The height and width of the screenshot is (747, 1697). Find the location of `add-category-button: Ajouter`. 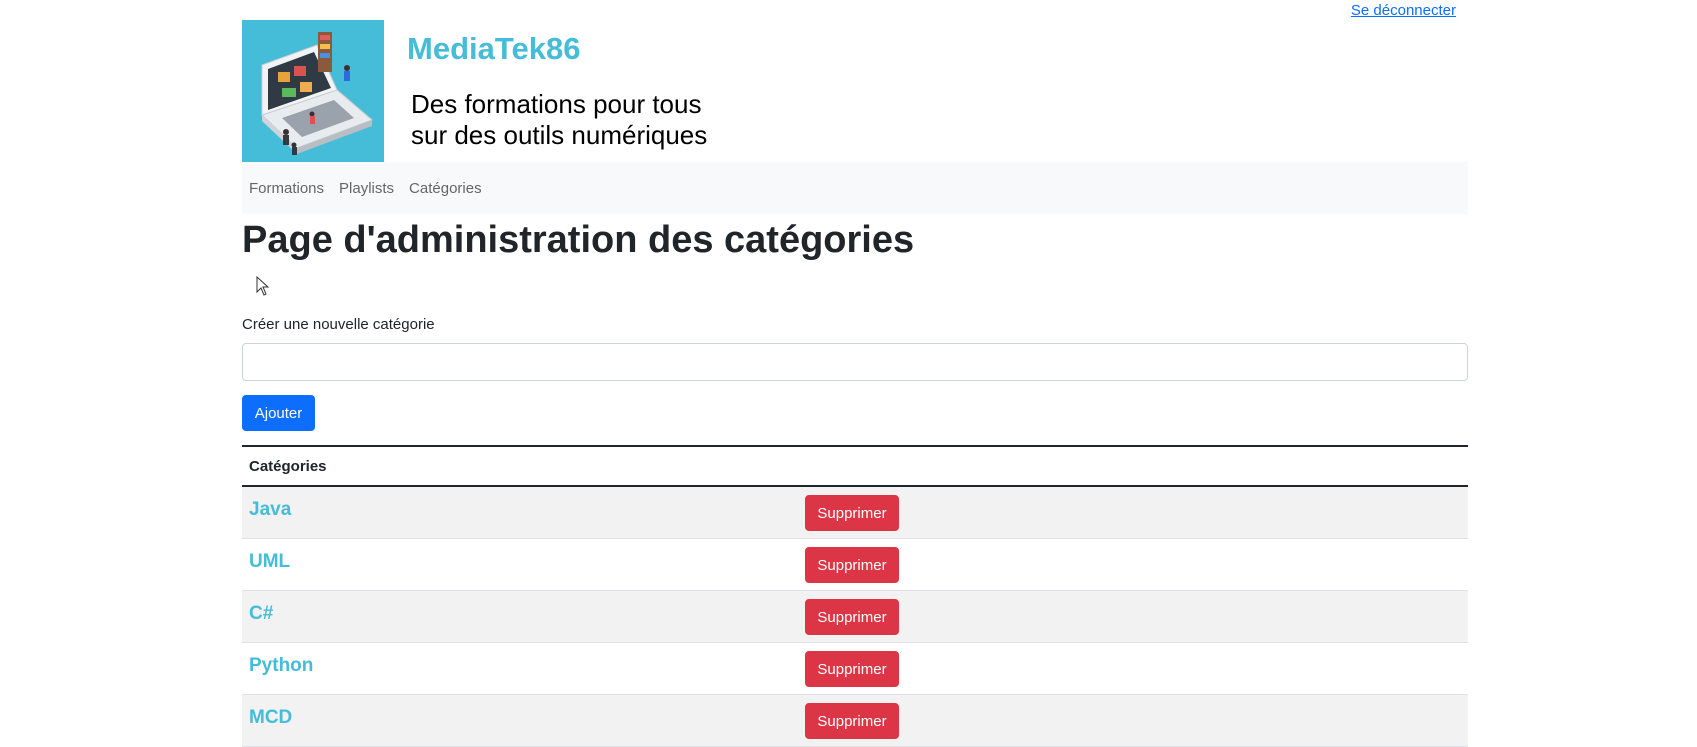

add-category-button: Ajouter is located at coordinates (278, 413).